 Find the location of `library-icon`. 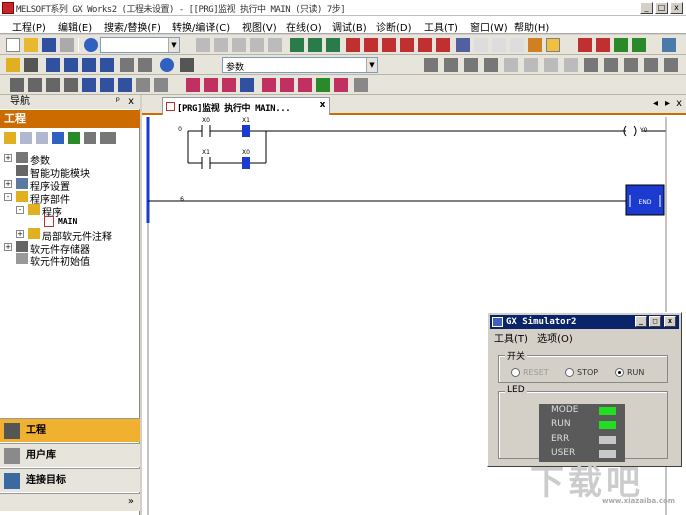

library-icon is located at coordinates (187, 65).